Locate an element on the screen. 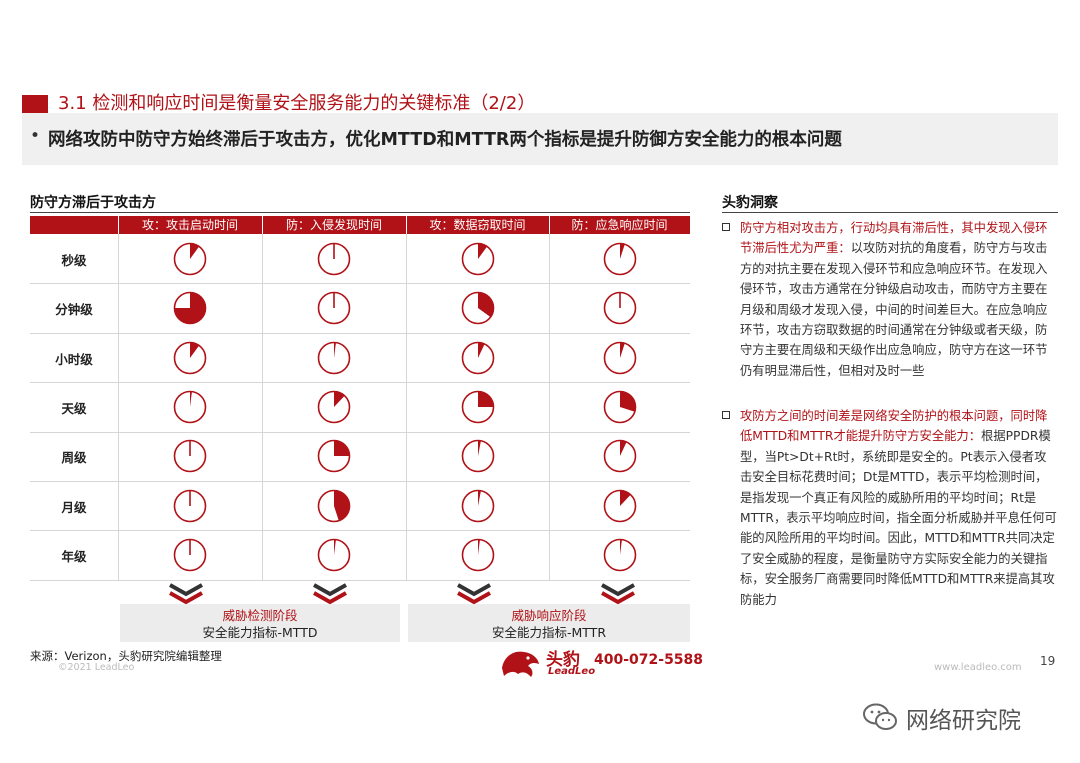 This screenshot has width=1080, height=763. phone-number: 400-072-5588 is located at coordinates (649, 660).